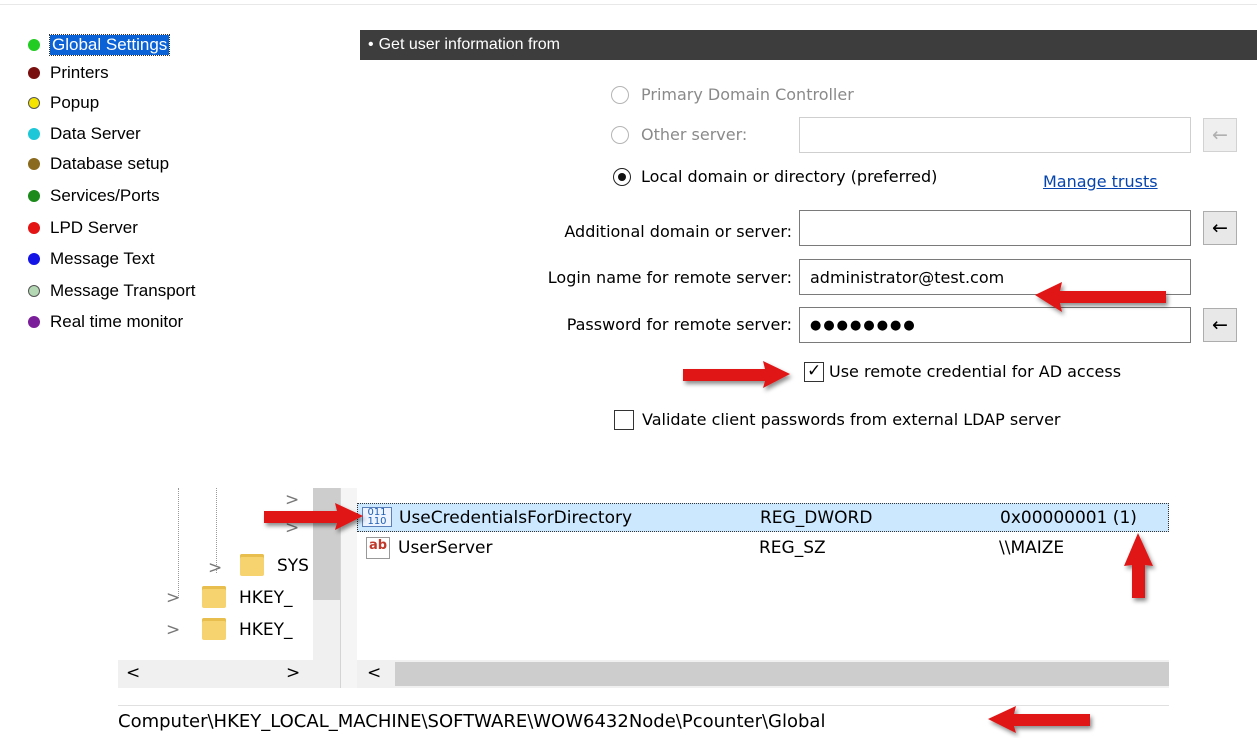 This screenshot has width=1257, height=739. Describe the element at coordinates (736, 374) in the screenshot. I see `red-arrow-checkbox` at that location.